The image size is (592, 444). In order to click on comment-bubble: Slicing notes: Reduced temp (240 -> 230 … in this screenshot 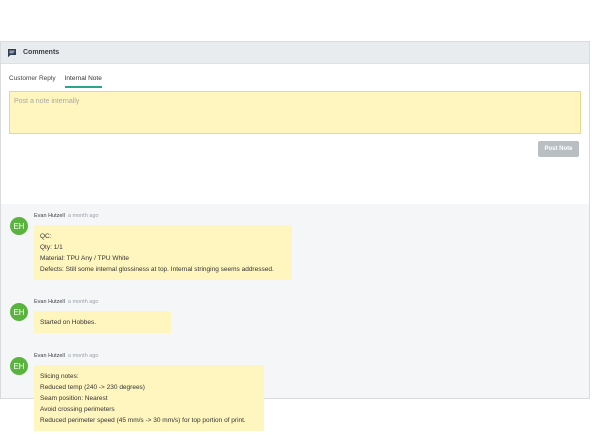, I will do `click(149, 398)`.